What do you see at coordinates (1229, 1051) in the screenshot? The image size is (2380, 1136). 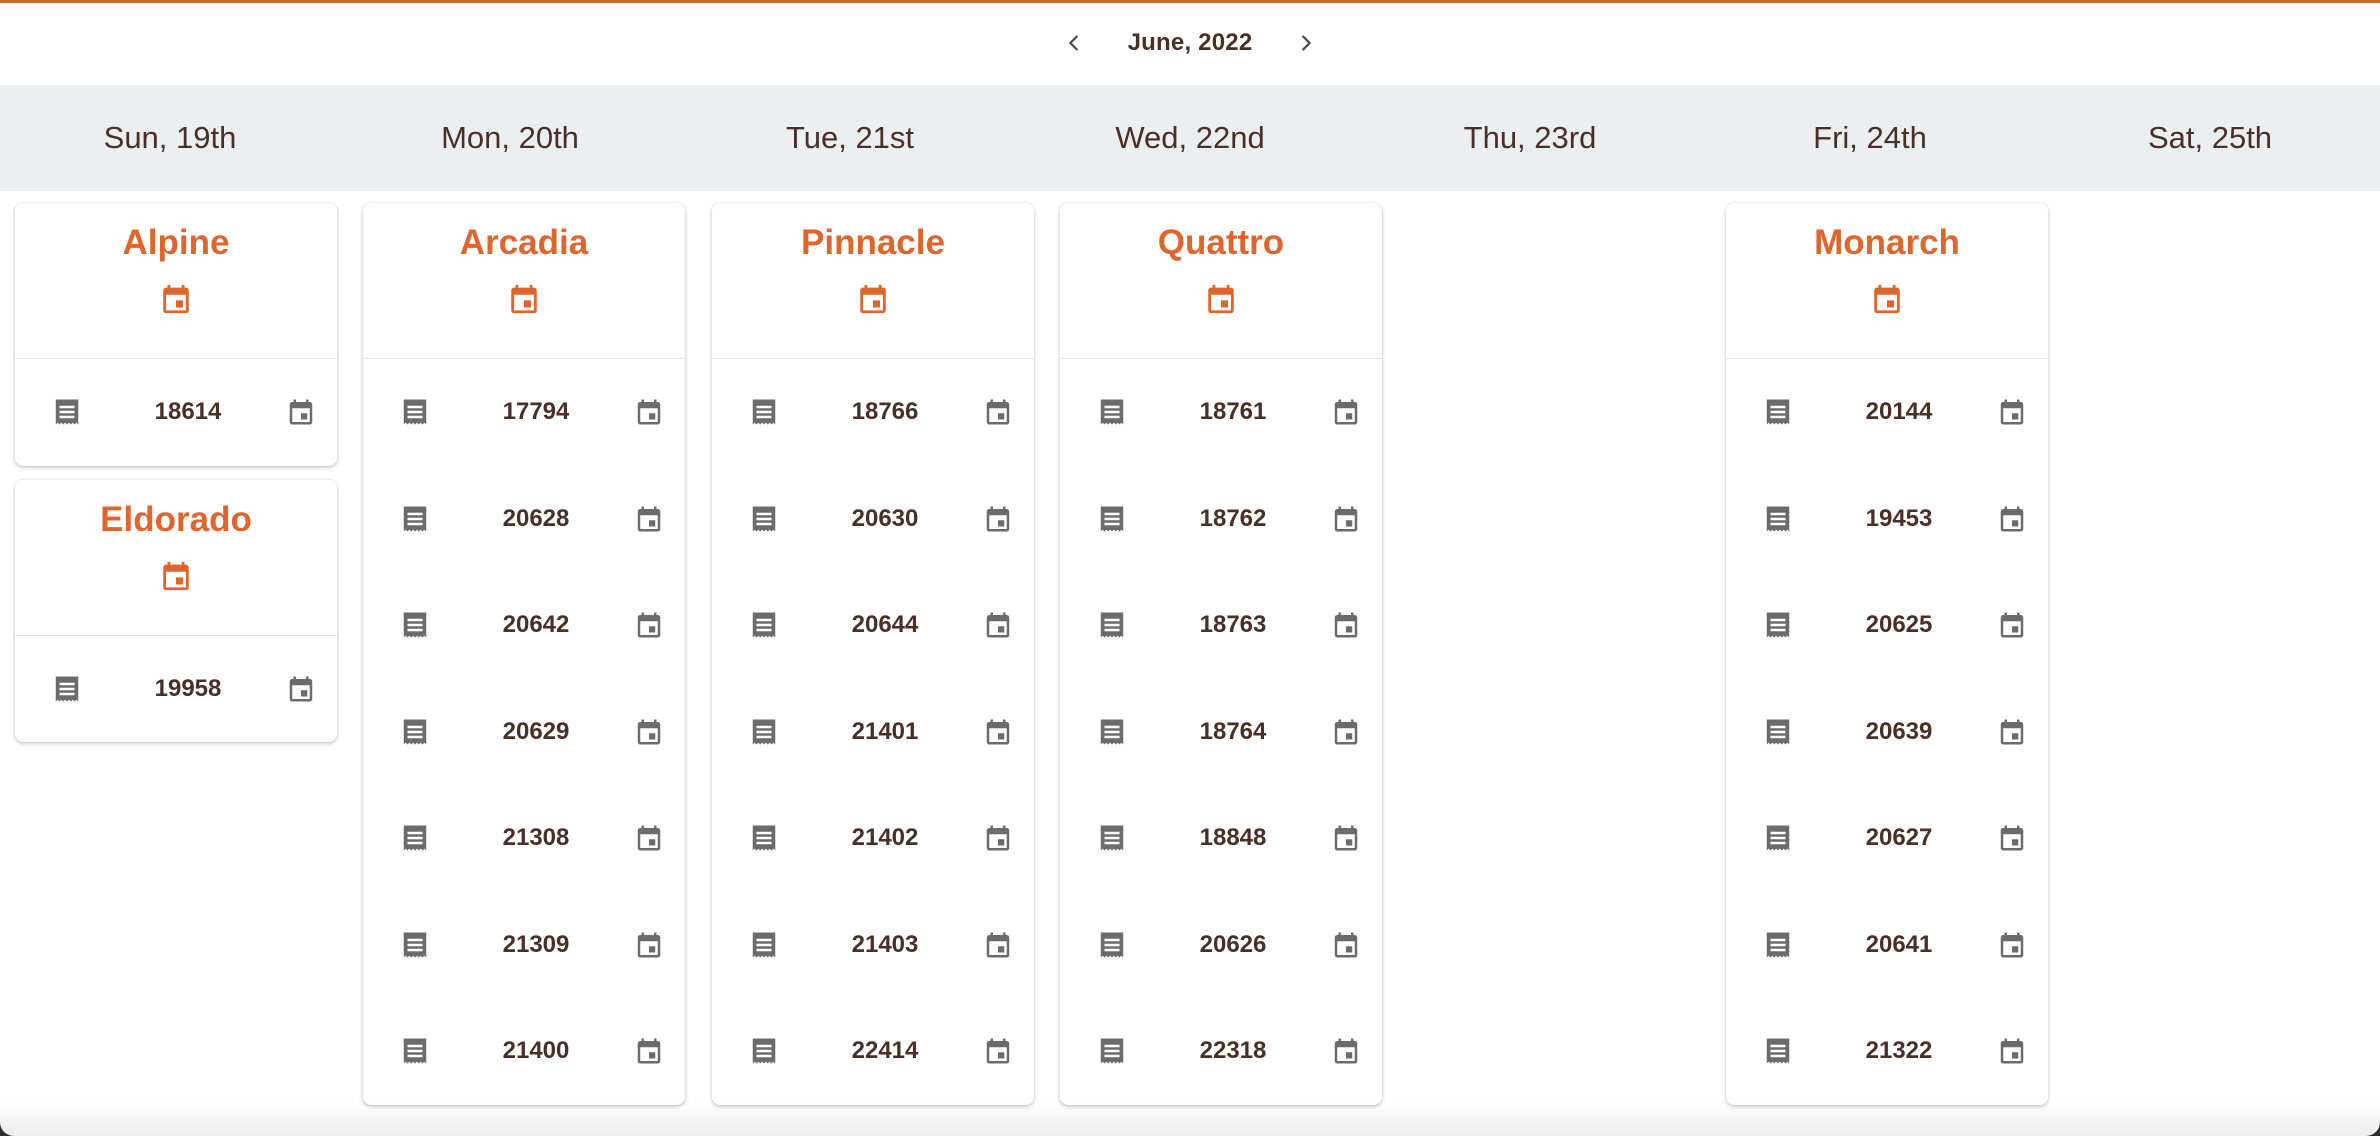 I see `order-number: 22318` at bounding box center [1229, 1051].